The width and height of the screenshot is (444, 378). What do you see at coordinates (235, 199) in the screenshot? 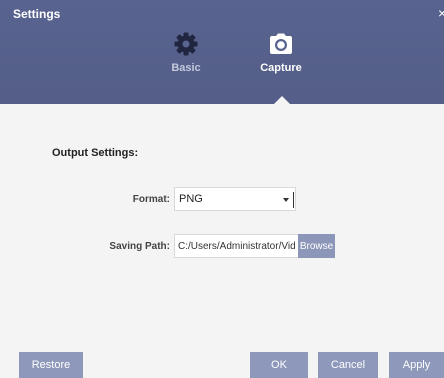
I see `format-select: PNG` at bounding box center [235, 199].